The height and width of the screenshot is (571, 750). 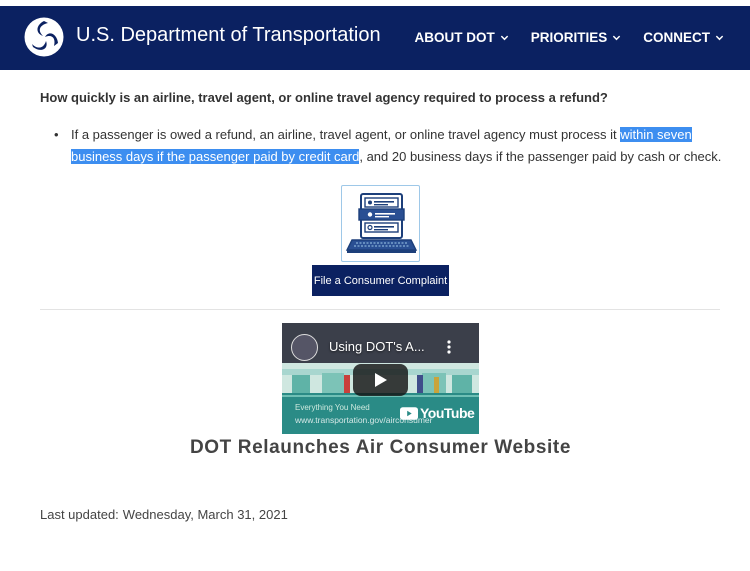 What do you see at coordinates (449, 347) in the screenshot?
I see `more-options-icon` at bounding box center [449, 347].